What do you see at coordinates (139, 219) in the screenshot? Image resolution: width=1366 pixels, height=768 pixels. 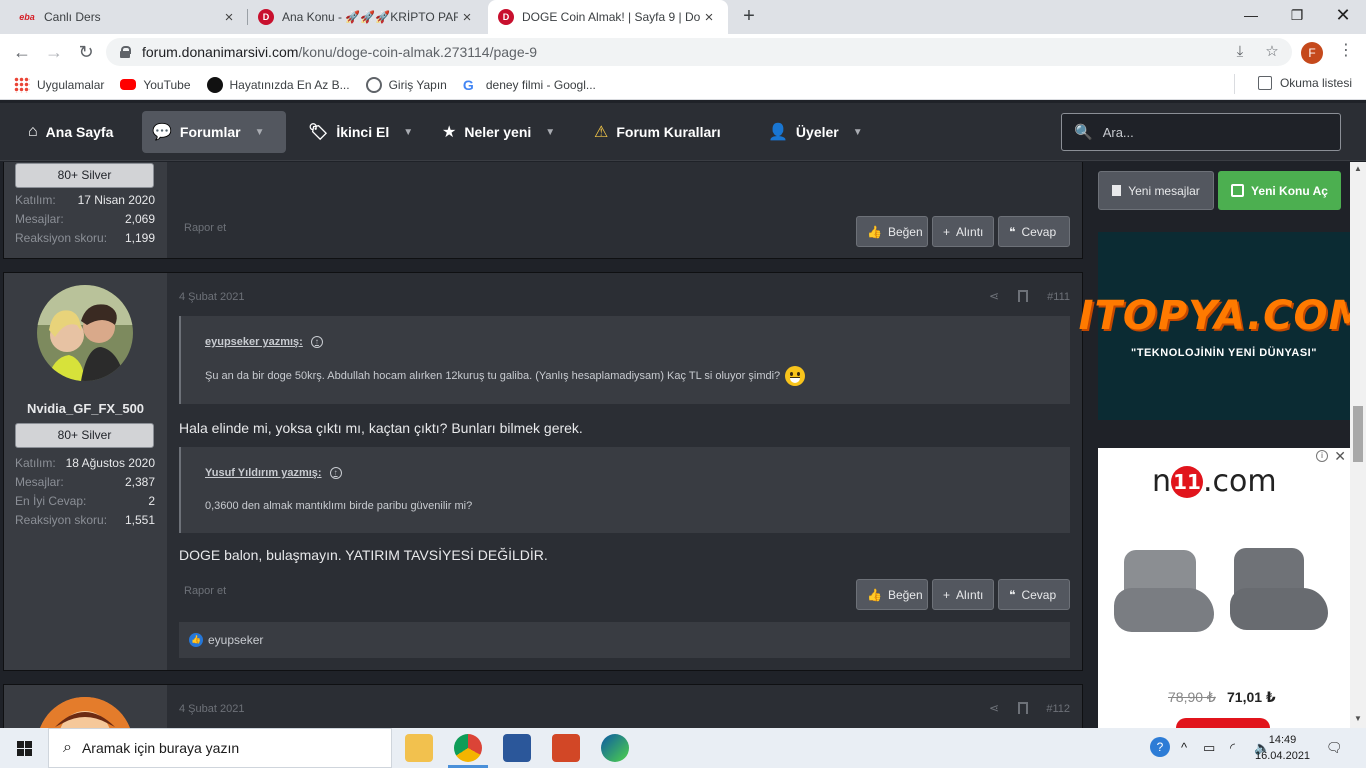 I see `stat-value: 2,069` at bounding box center [139, 219].